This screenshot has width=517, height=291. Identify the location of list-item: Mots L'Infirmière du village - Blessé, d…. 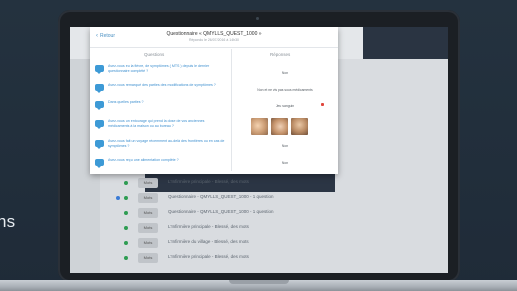
(235, 243).